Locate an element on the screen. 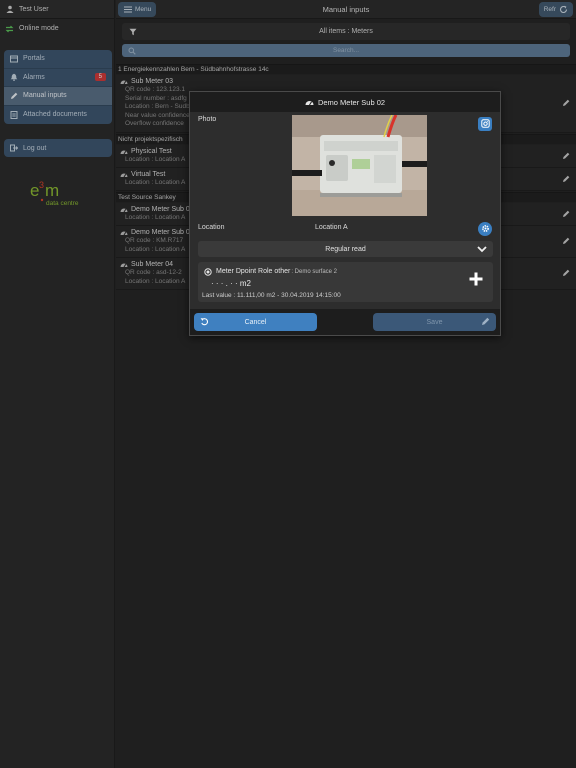  photo-label: Photo is located at coordinates (207, 119).